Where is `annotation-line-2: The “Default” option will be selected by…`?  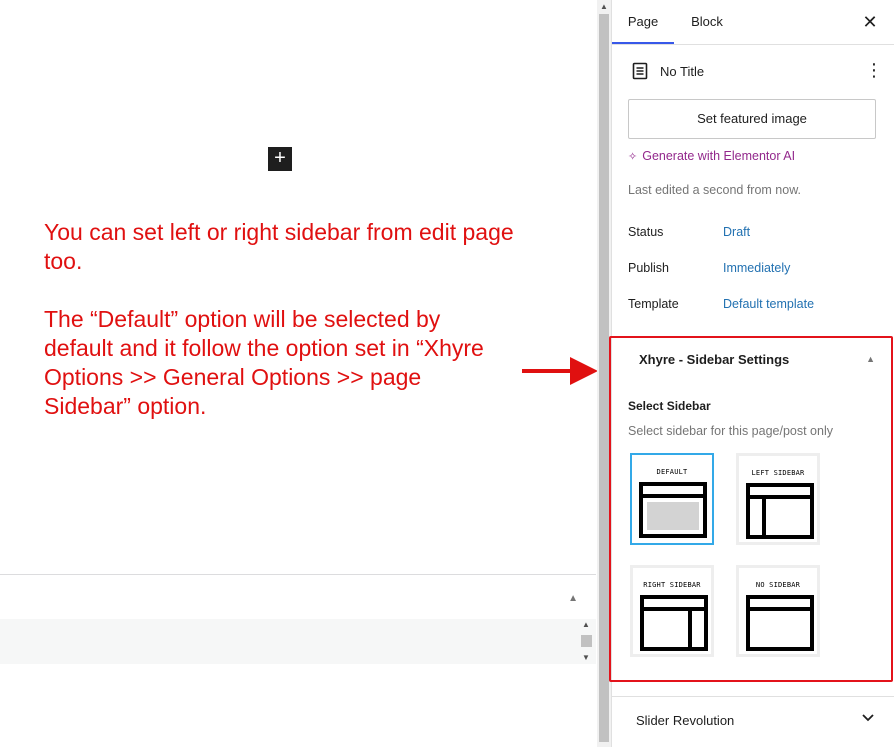 annotation-line-2: The “Default” option will be selected by… is located at coordinates (264, 362).